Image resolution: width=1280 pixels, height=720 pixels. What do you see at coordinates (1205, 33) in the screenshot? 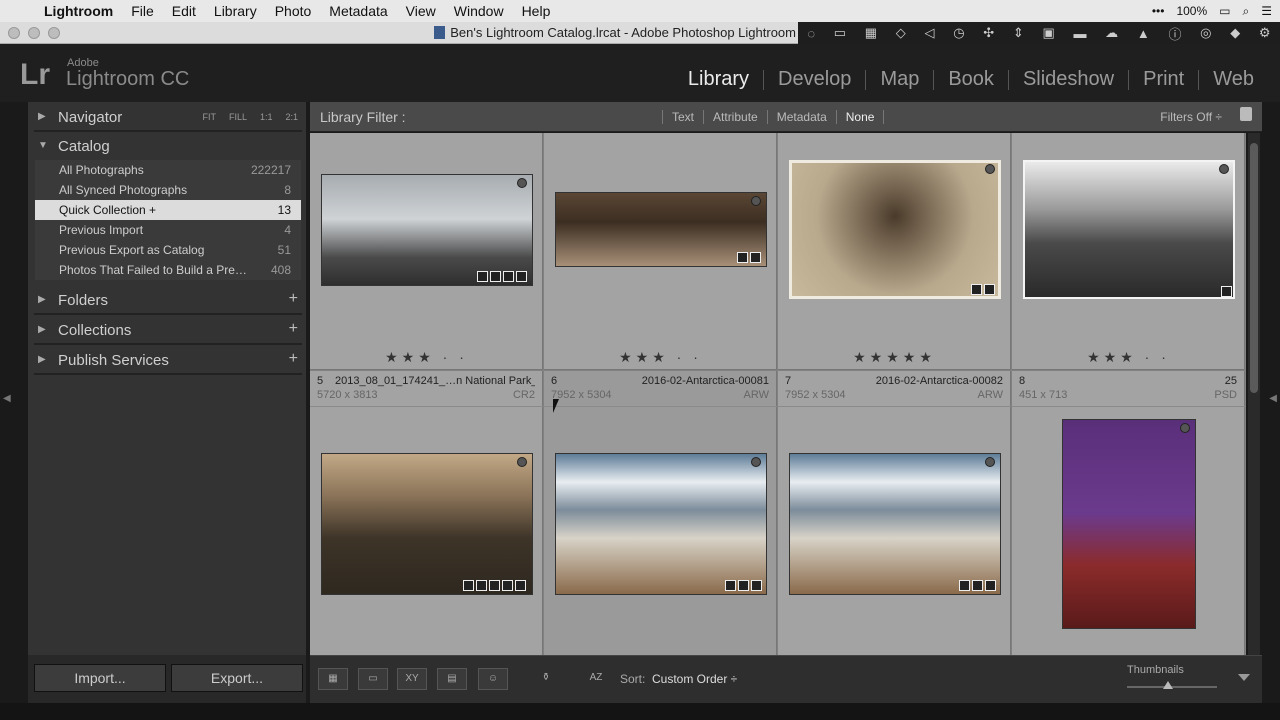
I see `creative-cloud-icon: ◎` at bounding box center [1205, 33].